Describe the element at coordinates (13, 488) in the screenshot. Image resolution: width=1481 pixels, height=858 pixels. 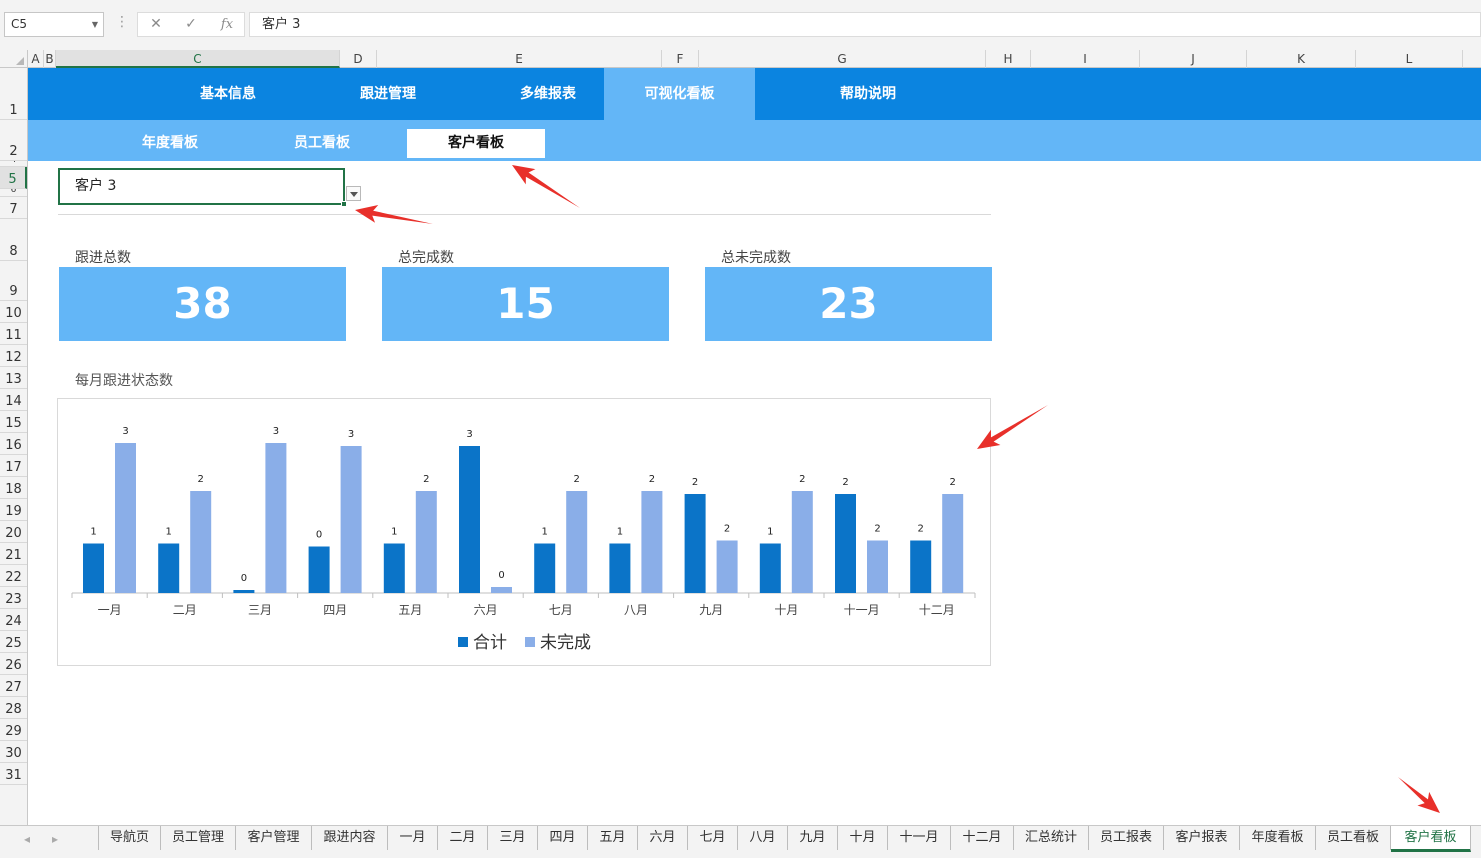
I see `row-header-18: 18` at that location.